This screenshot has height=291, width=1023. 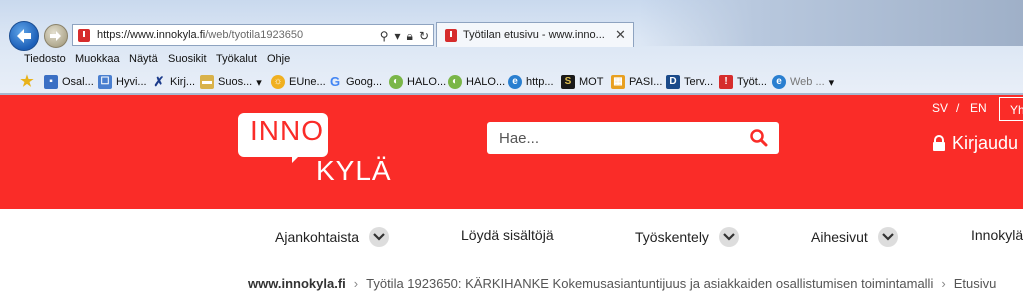 What do you see at coordinates (803, 82) in the screenshot?
I see `fav-item: e Web ... ▾` at bounding box center [803, 82].